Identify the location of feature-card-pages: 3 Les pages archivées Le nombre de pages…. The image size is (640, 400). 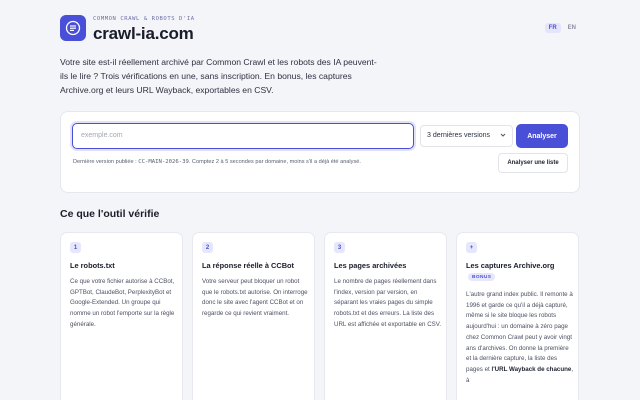
(385, 316).